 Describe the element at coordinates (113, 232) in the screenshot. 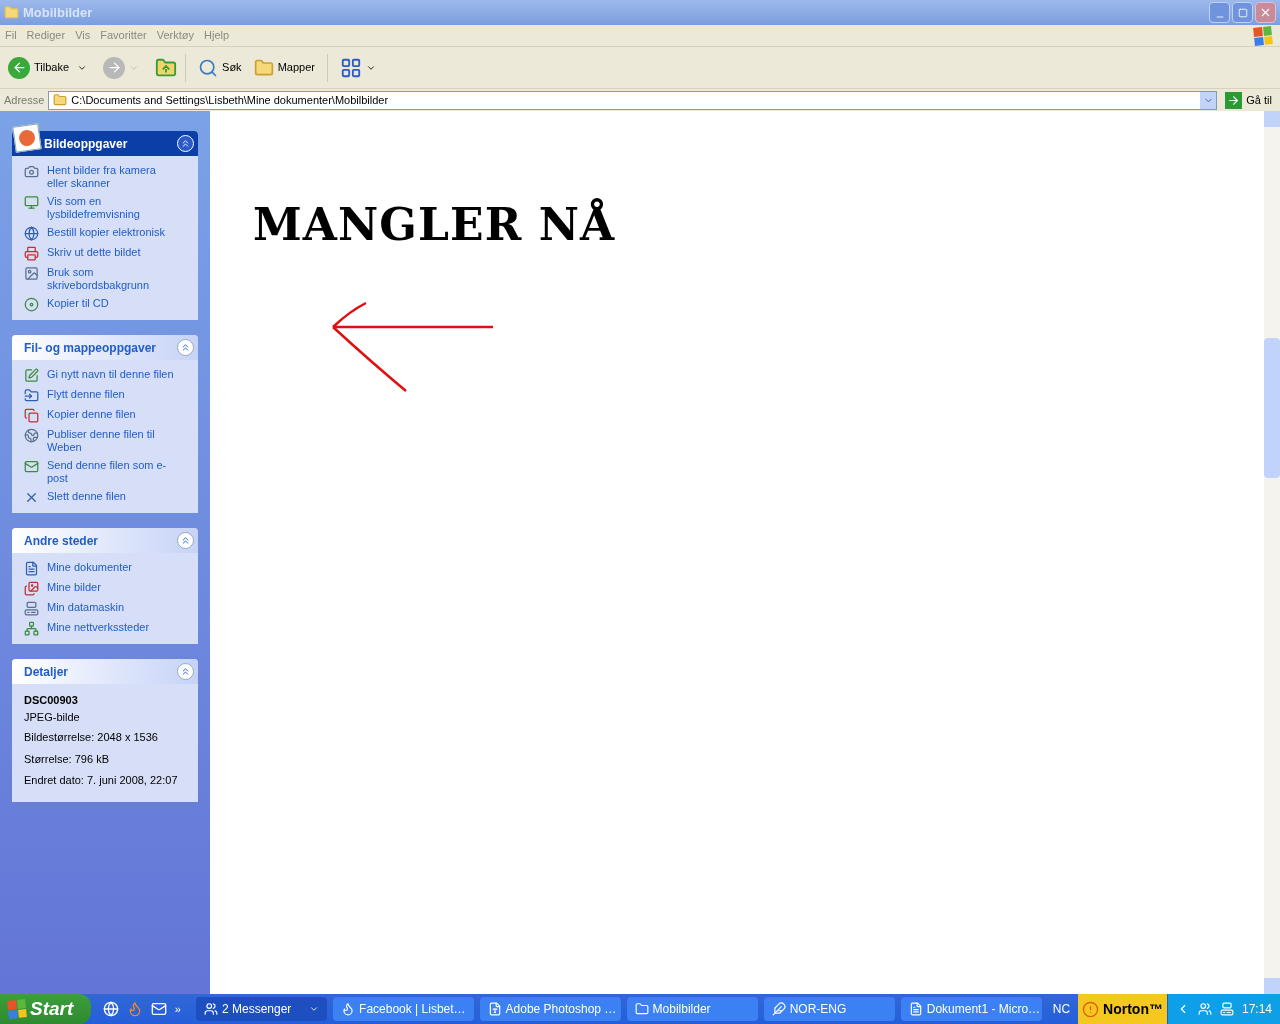

I see `task-link: Bestill kopier elektronisk` at that location.